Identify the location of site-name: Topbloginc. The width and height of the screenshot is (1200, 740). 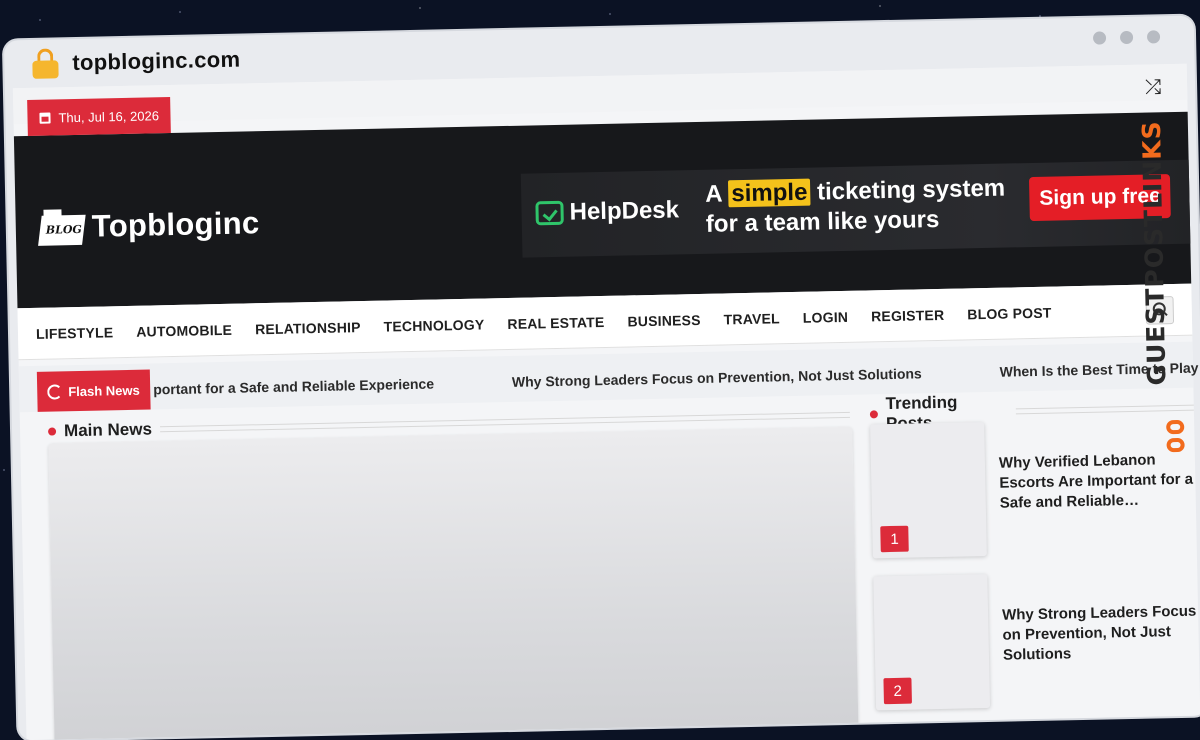
(175, 224).